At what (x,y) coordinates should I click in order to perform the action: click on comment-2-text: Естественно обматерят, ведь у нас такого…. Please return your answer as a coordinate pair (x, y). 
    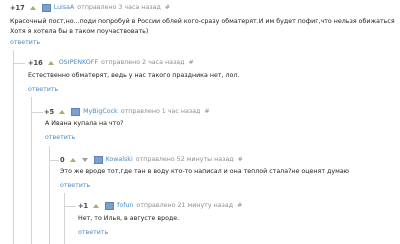
    Looking at the image, I should click on (133, 76).